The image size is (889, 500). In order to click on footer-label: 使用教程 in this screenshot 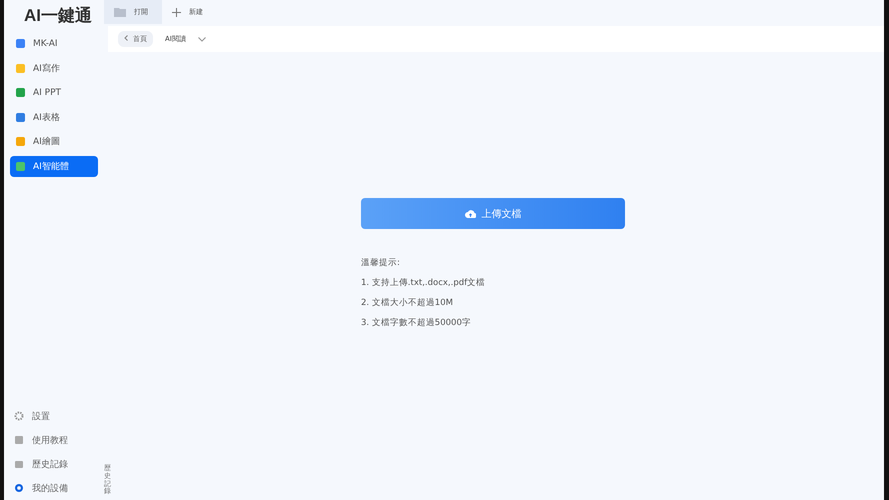, I will do `click(50, 440)`.